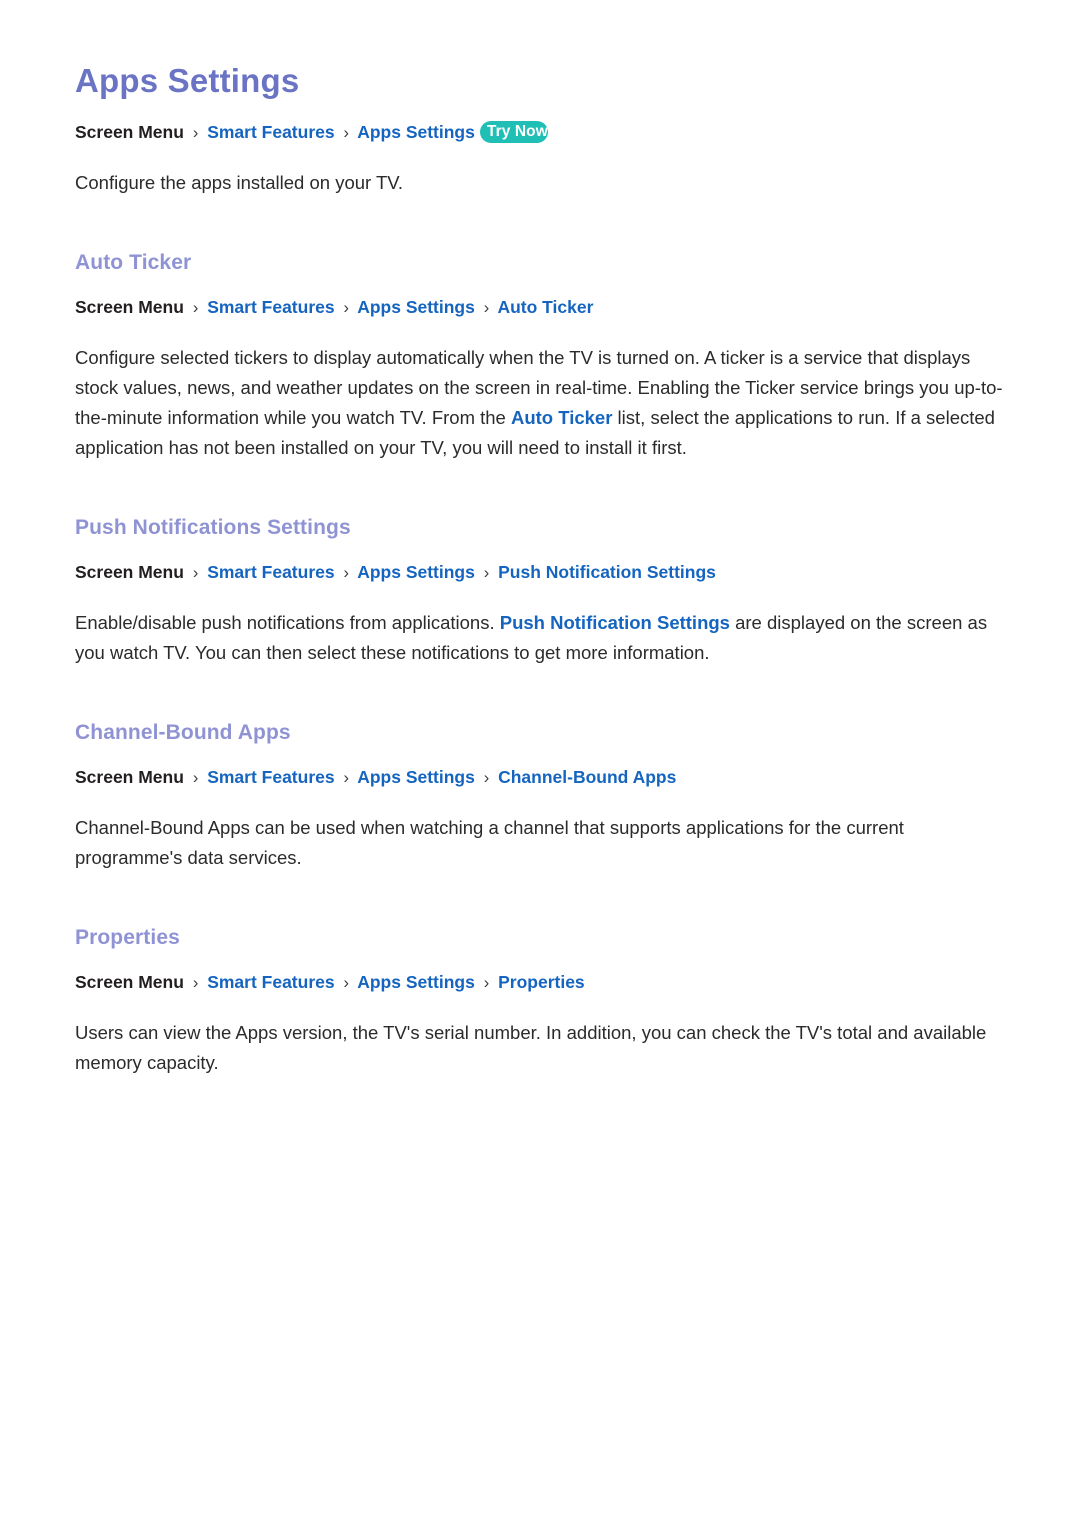 This screenshot has width=1080, height=1527. What do you see at coordinates (615, 622) in the screenshot?
I see `inline-link-push-notification-settings: Push Notification Settings` at bounding box center [615, 622].